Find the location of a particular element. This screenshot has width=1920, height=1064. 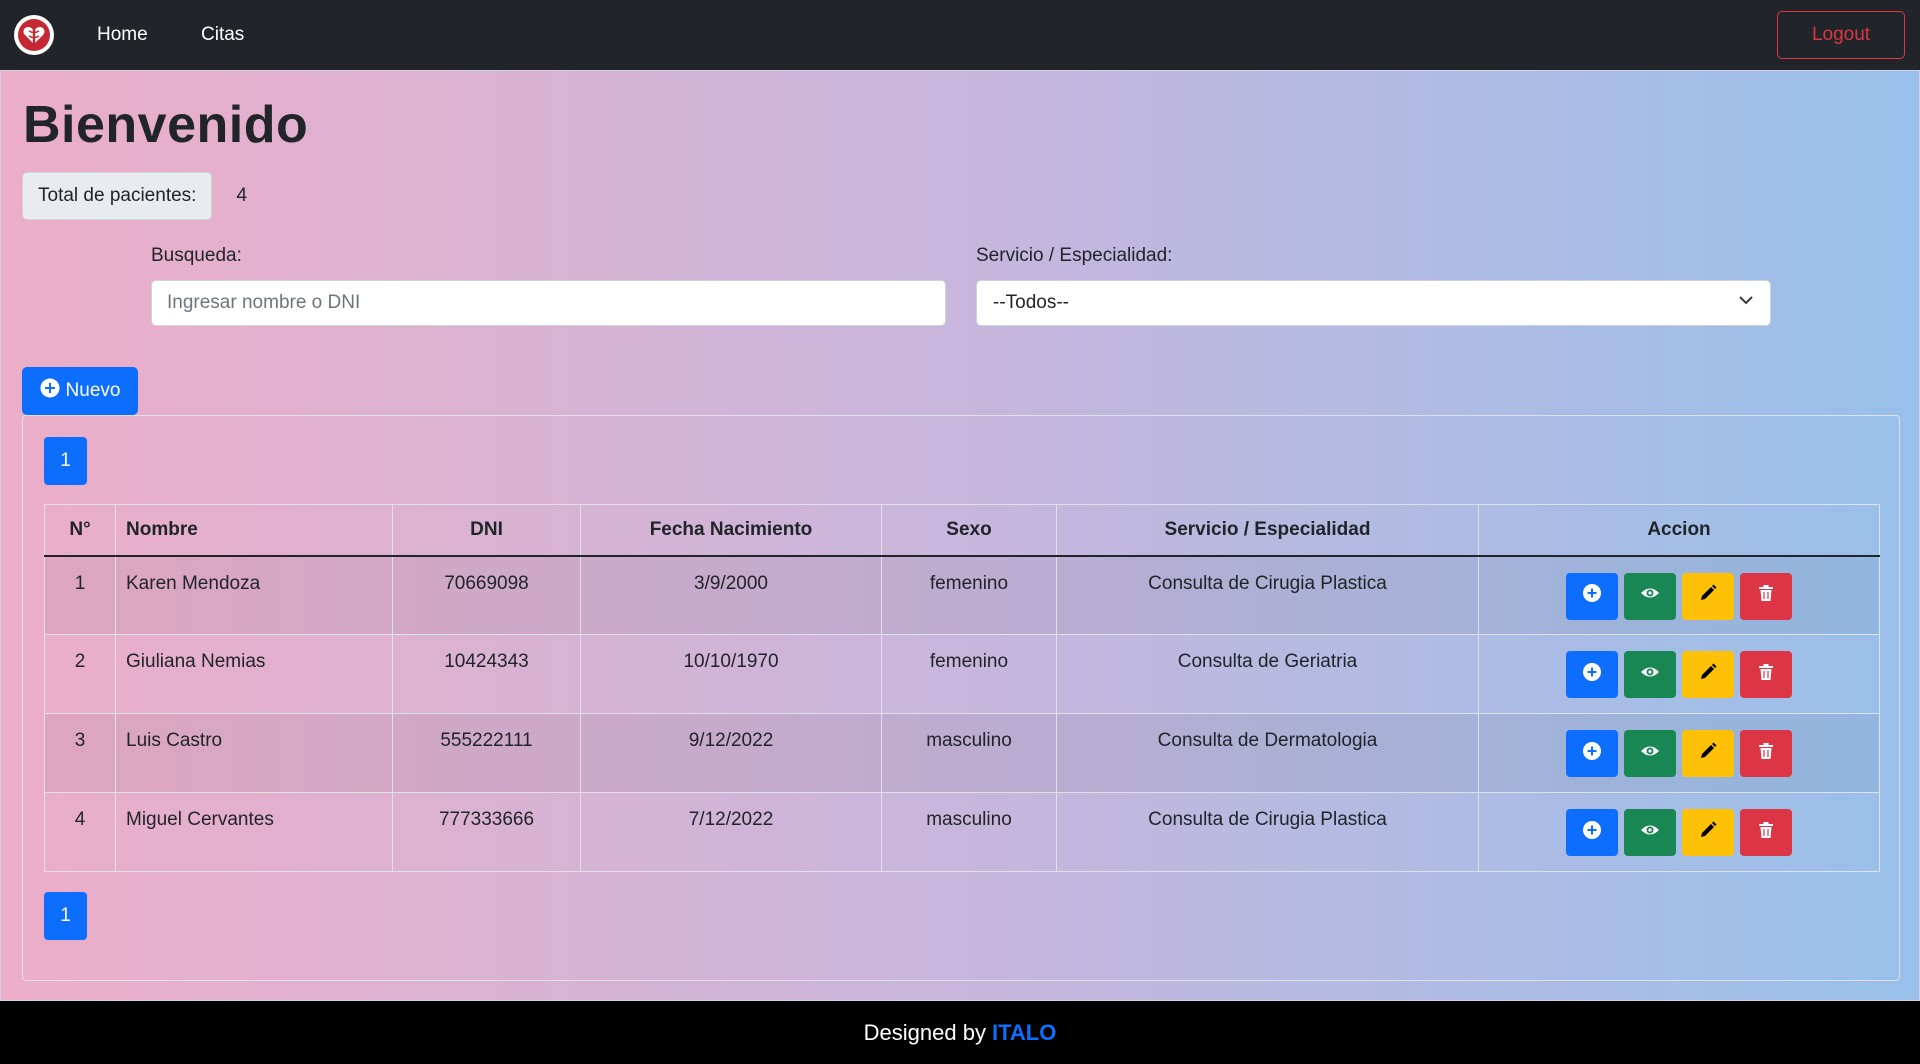

cell-dni: 555222111 is located at coordinates (486, 753).